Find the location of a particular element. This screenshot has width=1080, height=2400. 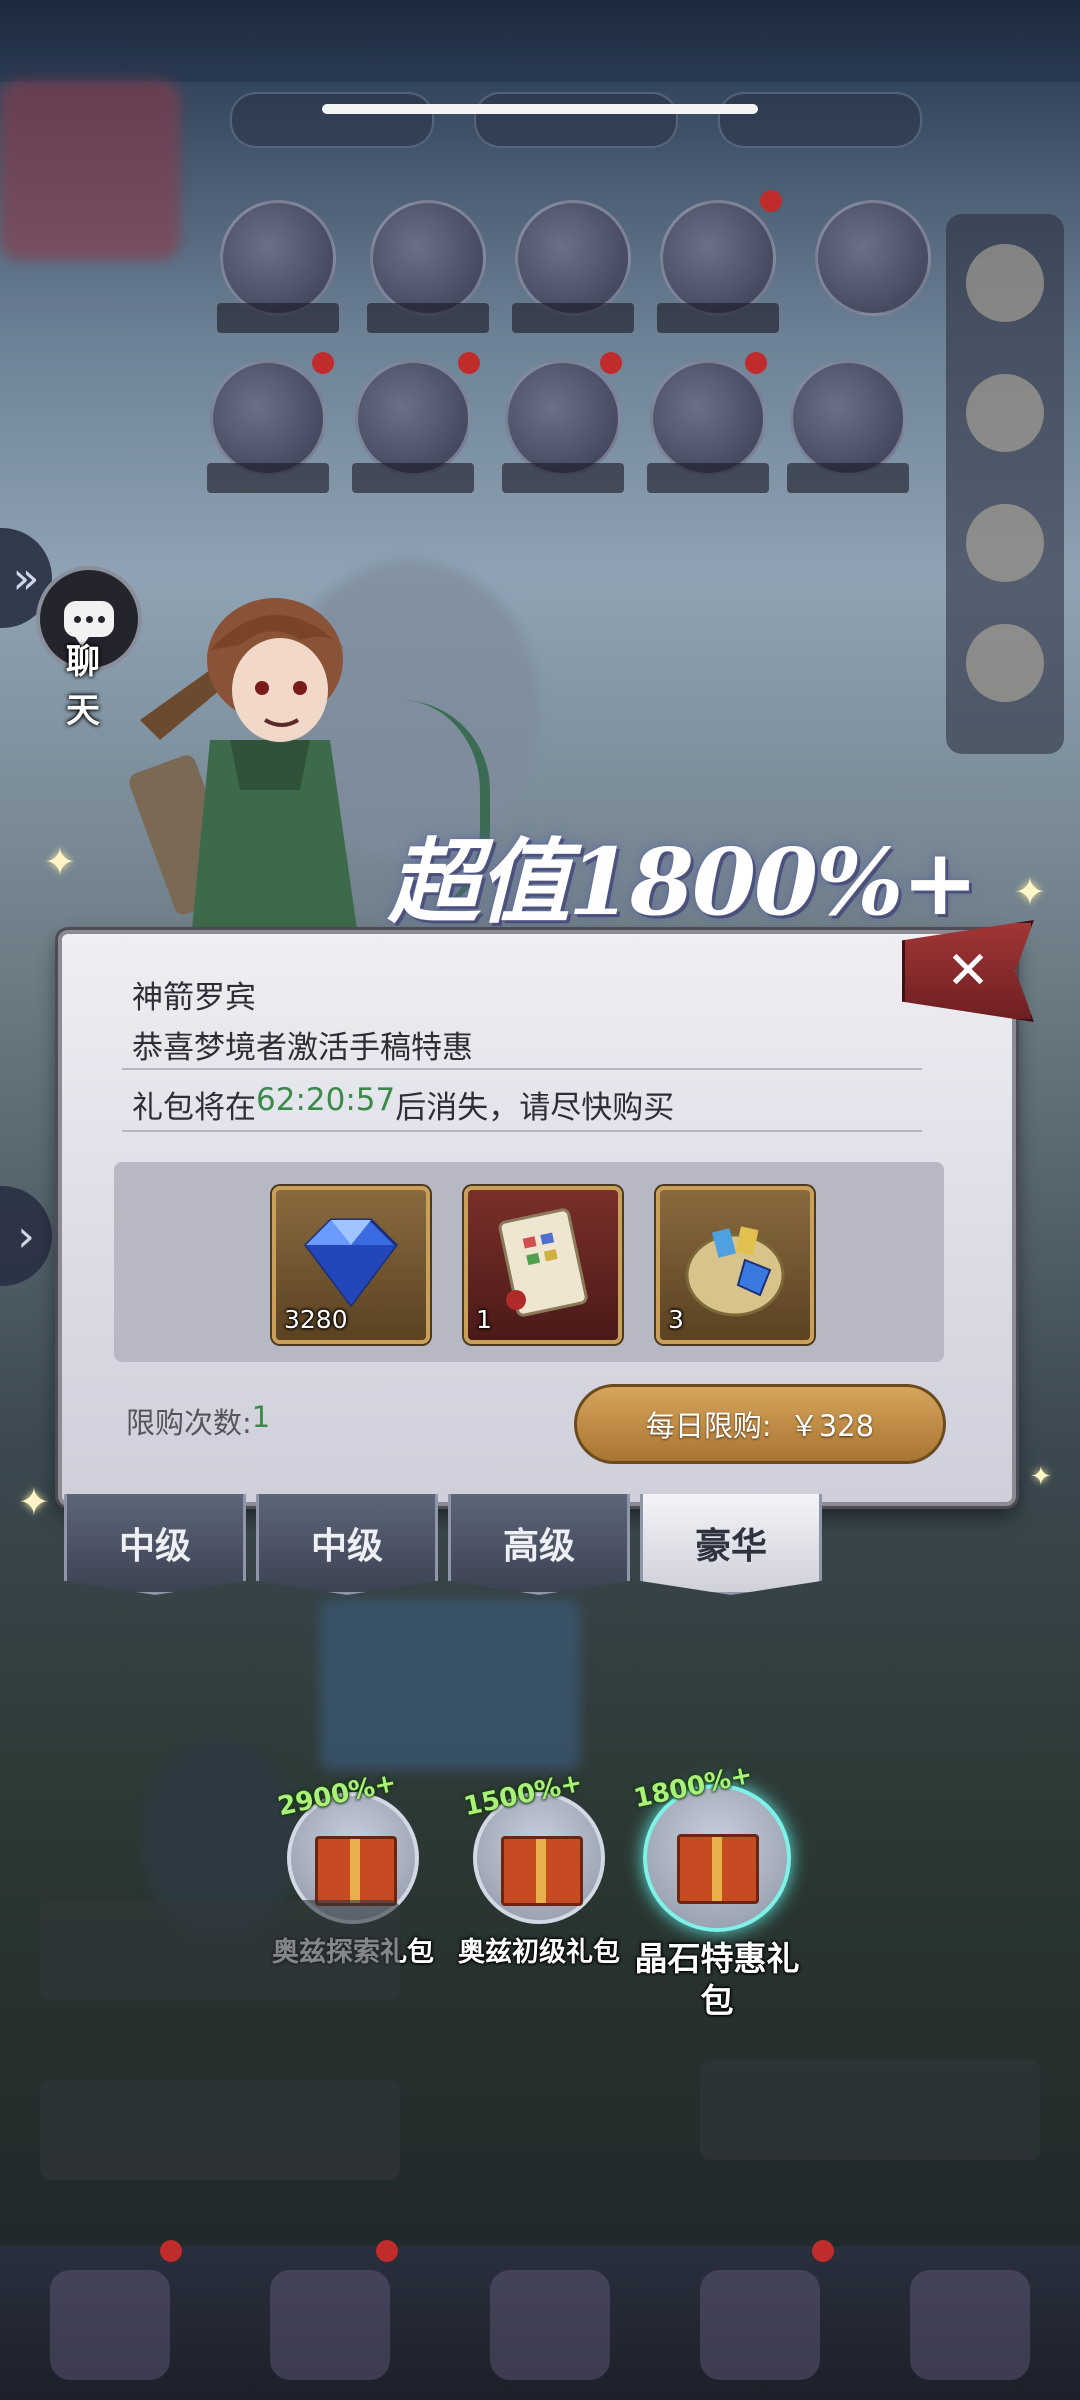

pack-label: 晶石特惠礼包 is located at coordinates (717, 1979).